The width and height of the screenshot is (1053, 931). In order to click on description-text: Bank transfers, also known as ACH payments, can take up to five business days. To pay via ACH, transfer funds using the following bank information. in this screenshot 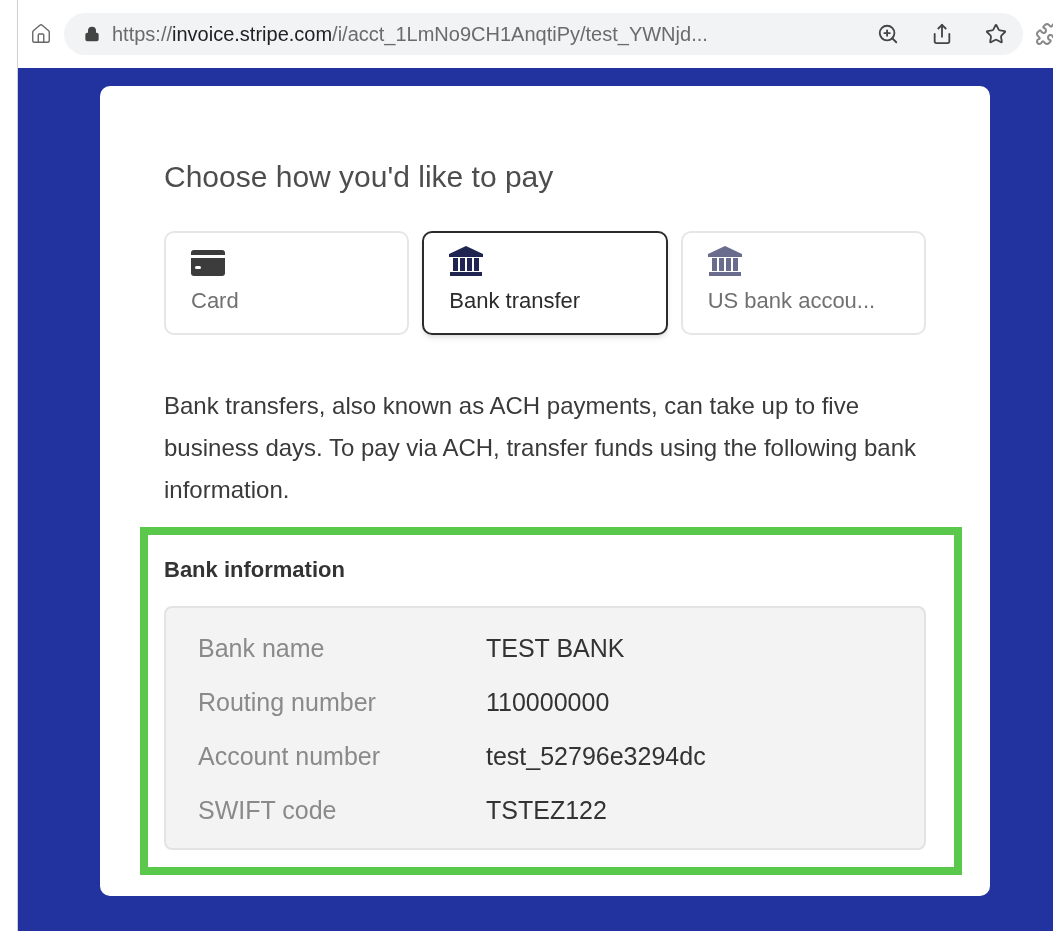, I will do `click(540, 448)`.